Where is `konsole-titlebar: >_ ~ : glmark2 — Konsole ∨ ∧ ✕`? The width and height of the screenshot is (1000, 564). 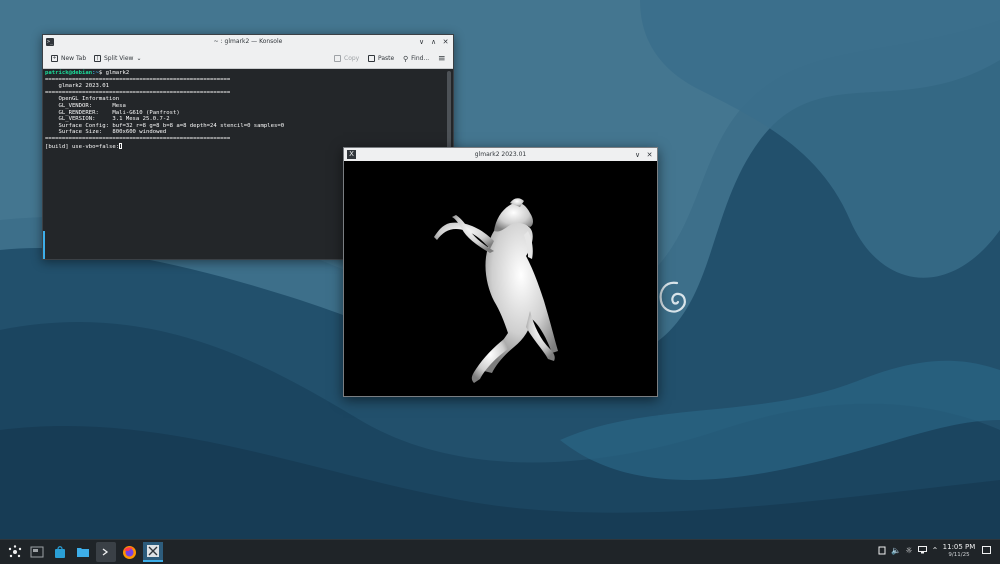 konsole-titlebar: >_ ~ : glmark2 — Konsole ∨ ∧ ✕ is located at coordinates (248, 42).